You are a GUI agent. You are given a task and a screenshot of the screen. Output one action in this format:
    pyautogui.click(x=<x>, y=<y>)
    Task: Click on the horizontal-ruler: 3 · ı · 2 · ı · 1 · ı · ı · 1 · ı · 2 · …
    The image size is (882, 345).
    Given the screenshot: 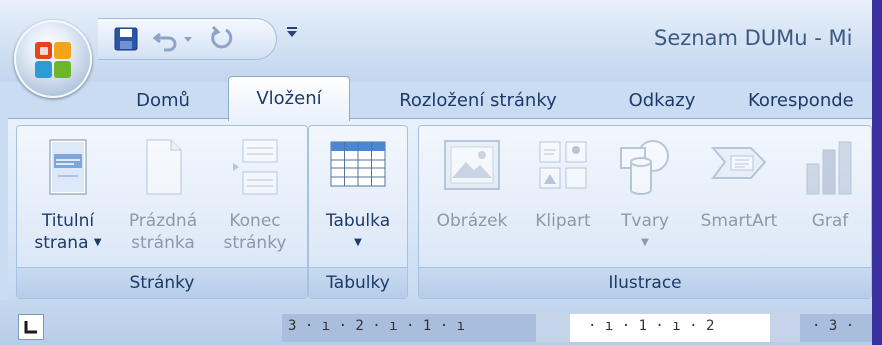 What is the action you would take?
    pyautogui.click(x=577, y=328)
    